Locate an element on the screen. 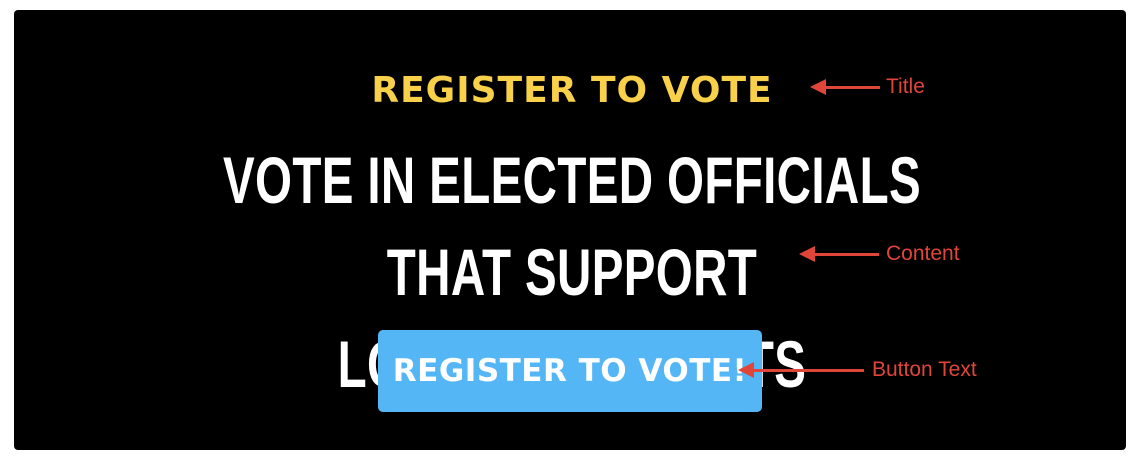 The width and height of the screenshot is (1144, 462). banner-title: REGISTER TO VOTE is located at coordinates (572, 91).